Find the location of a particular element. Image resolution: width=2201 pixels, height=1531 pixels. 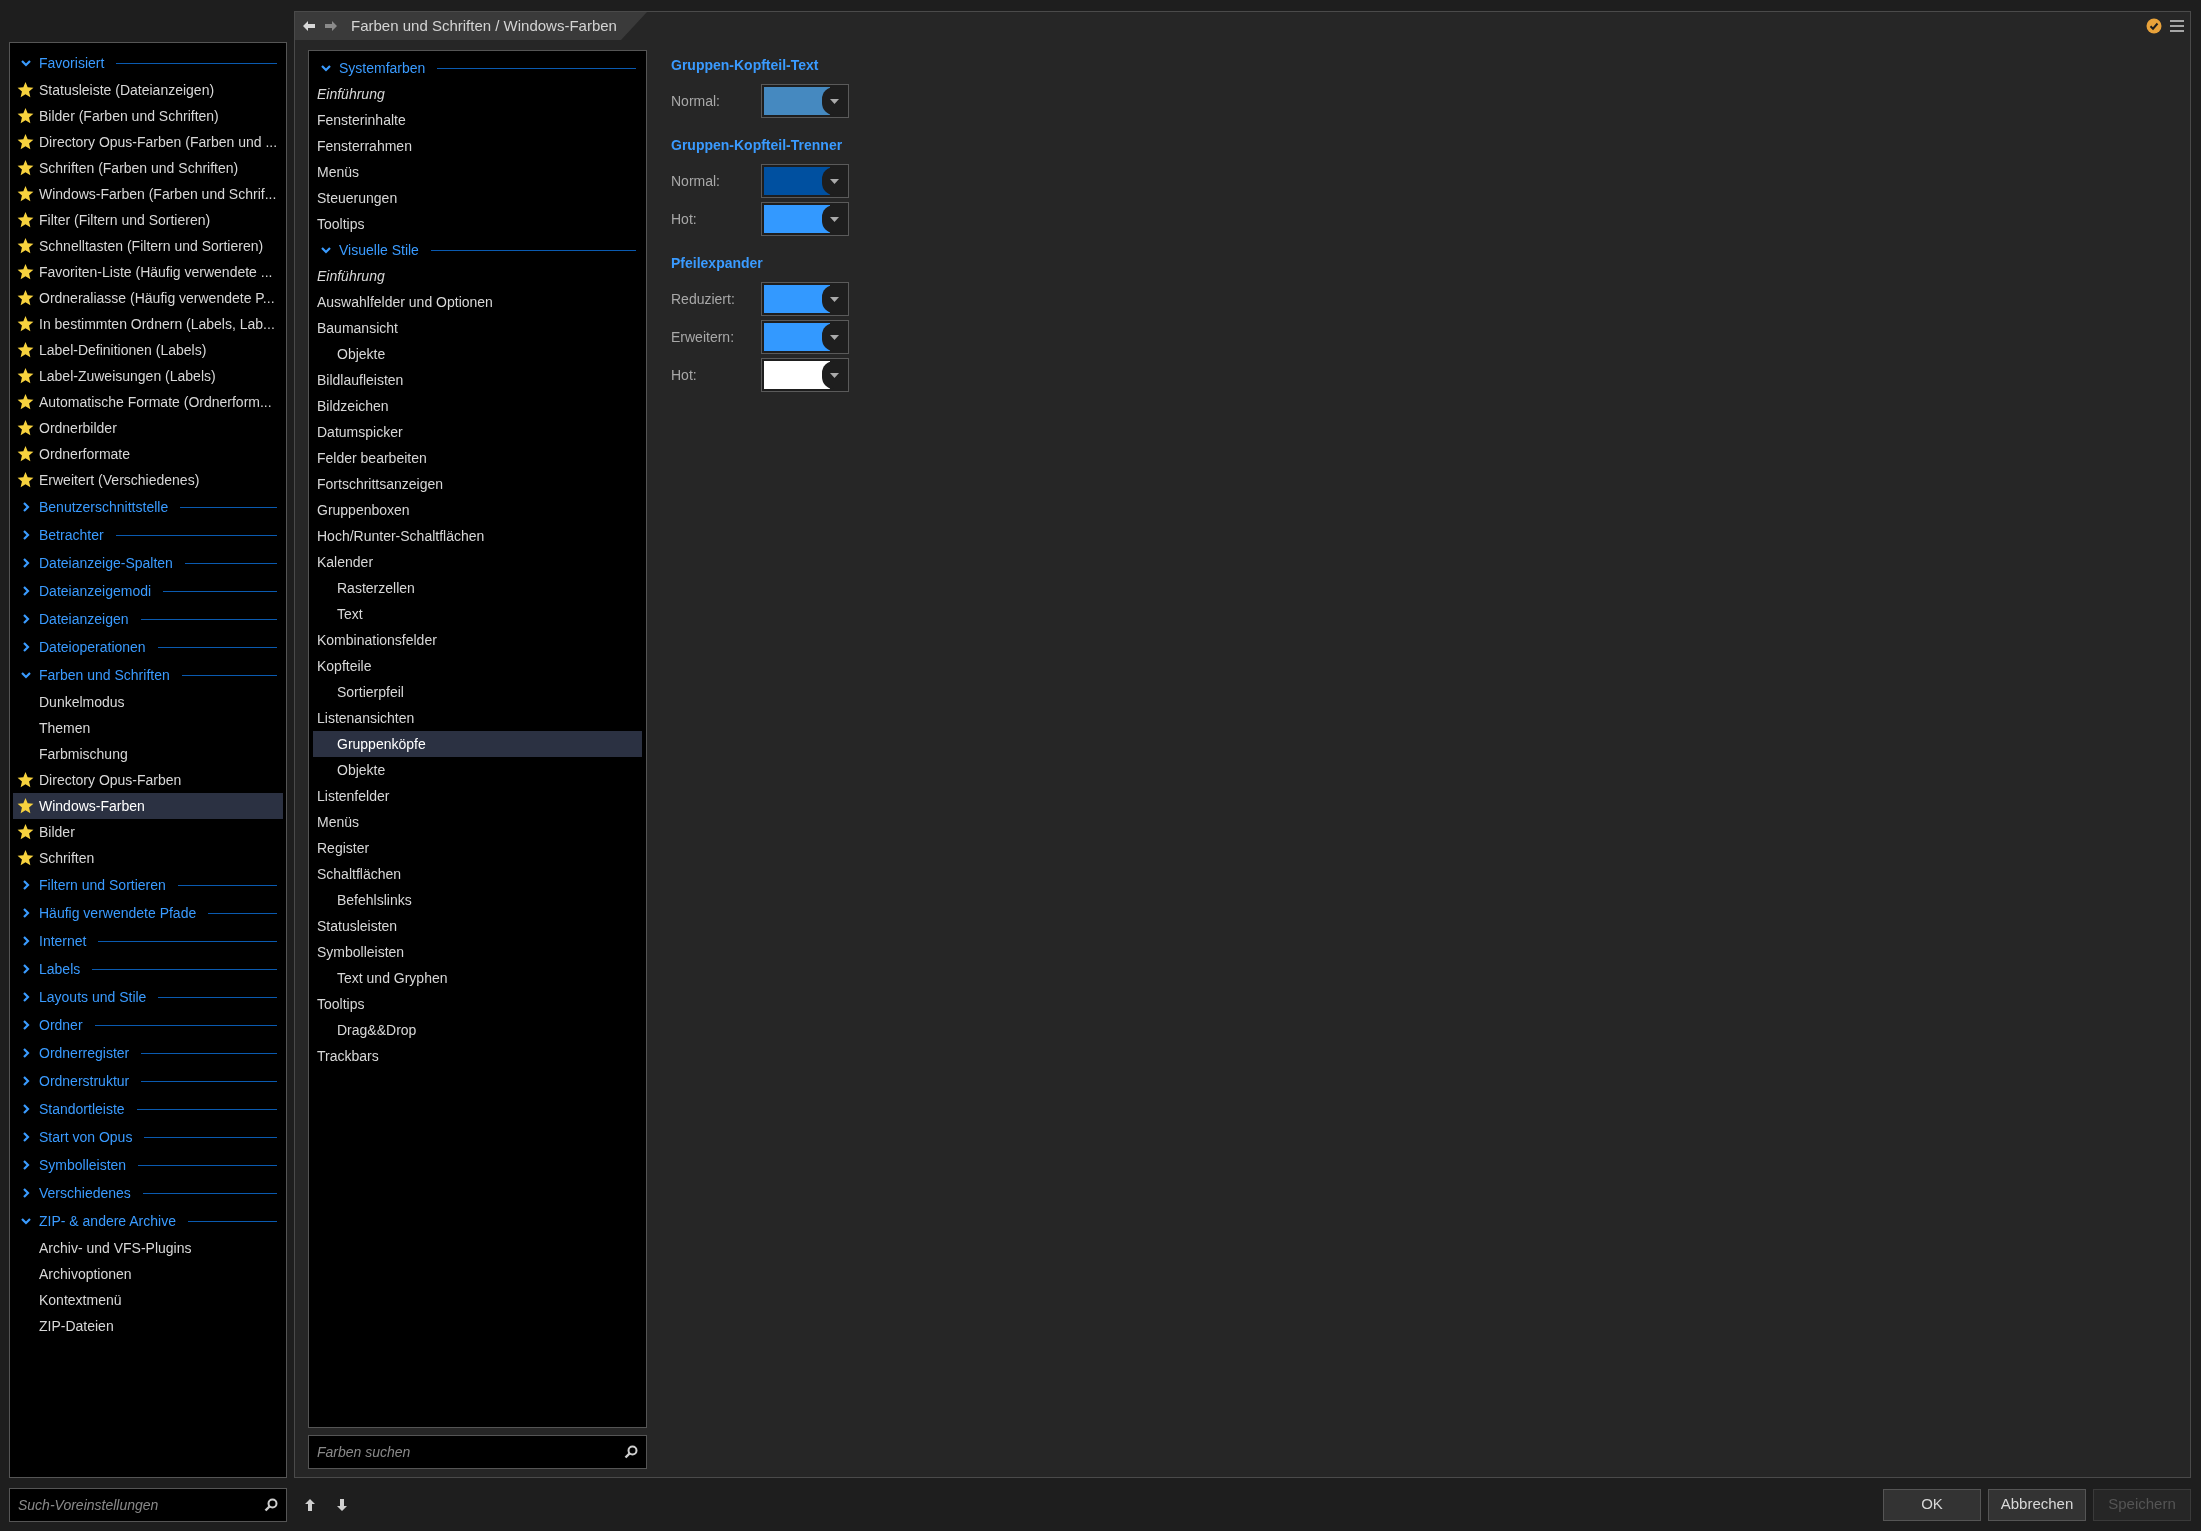

tree-item: Fensterrahmen is located at coordinates (477, 146).